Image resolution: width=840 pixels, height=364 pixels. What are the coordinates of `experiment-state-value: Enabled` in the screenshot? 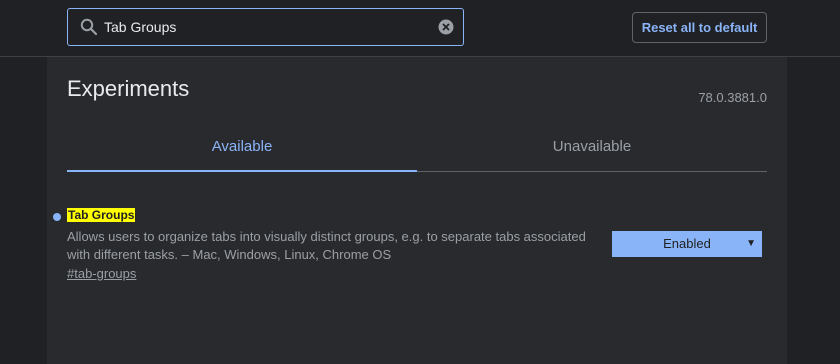 It's located at (687, 243).